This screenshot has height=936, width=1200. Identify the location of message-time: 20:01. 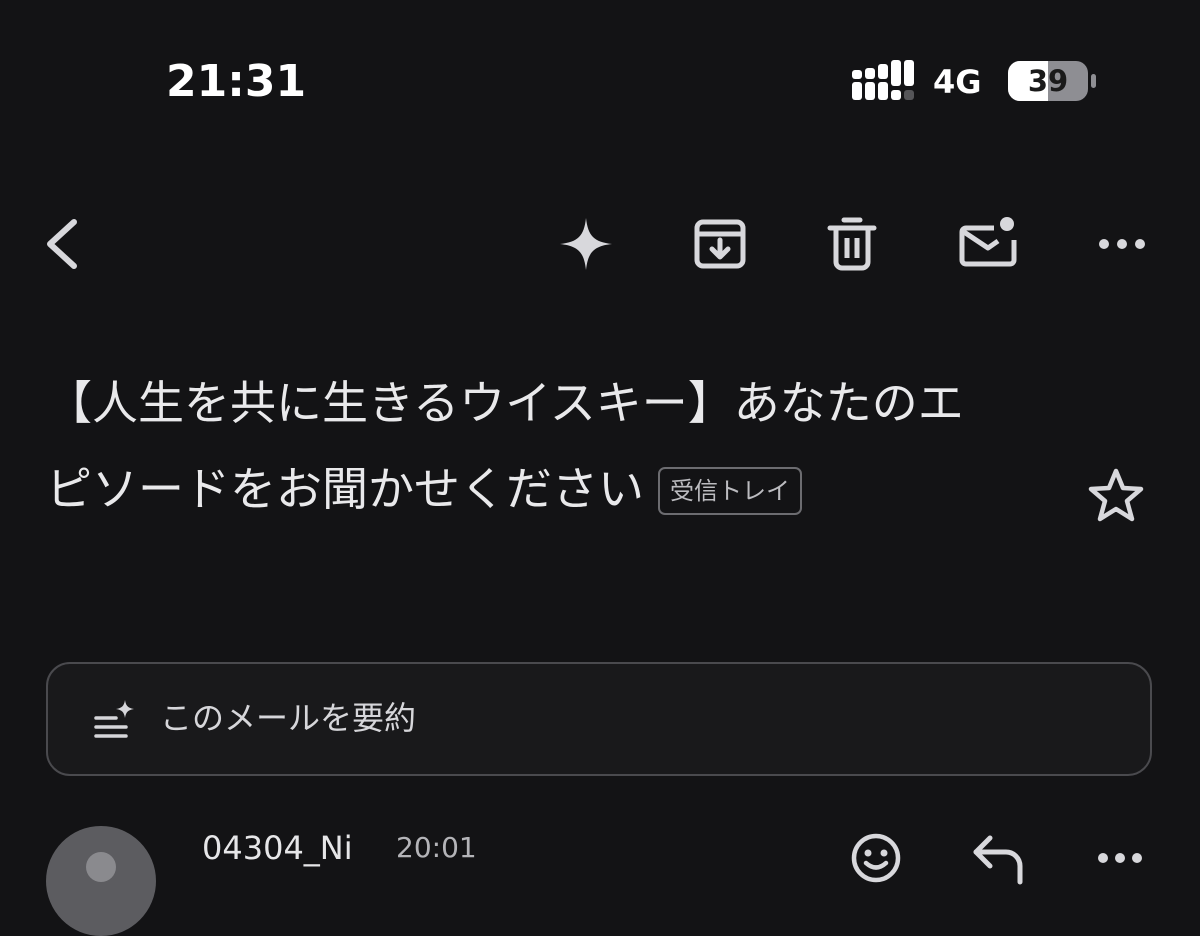
(436, 847).